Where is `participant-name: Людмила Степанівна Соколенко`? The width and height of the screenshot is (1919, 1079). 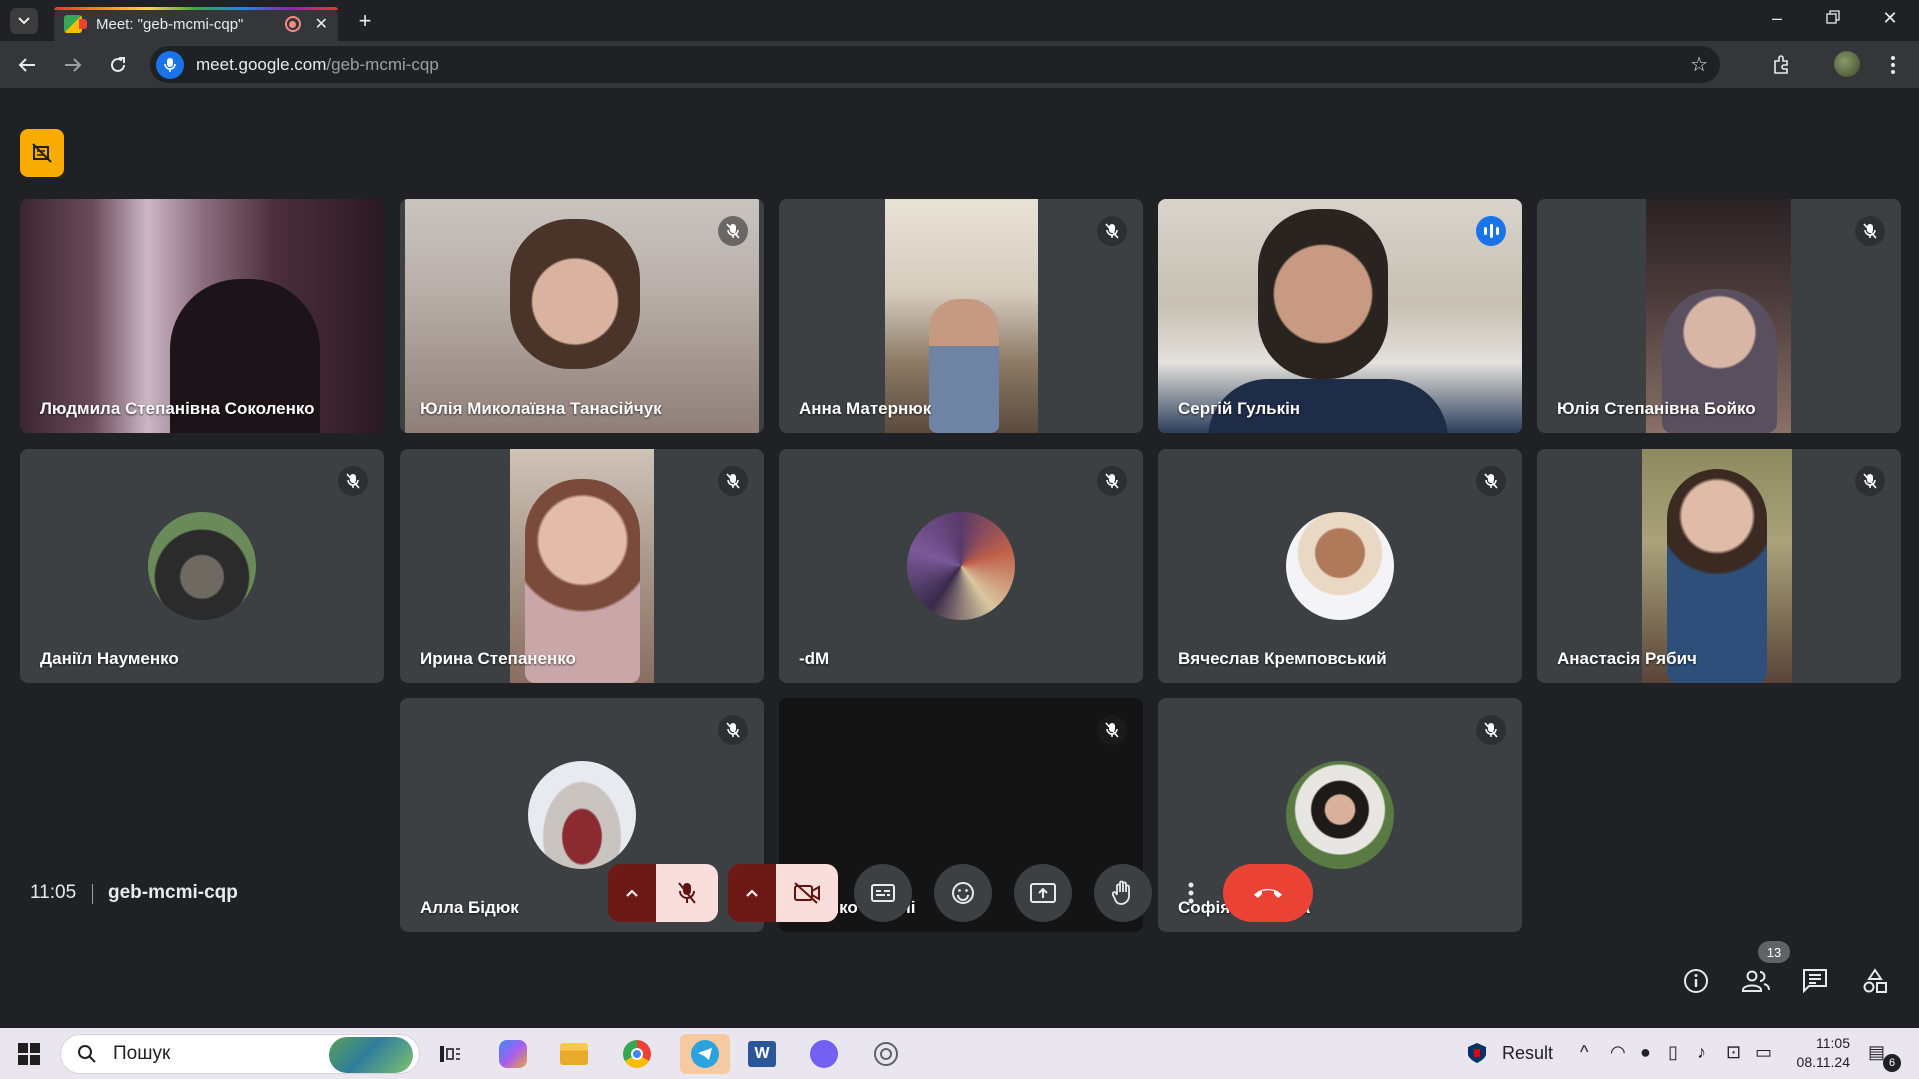
participant-name: Людмила Степанівна Соколенко is located at coordinates (177, 408).